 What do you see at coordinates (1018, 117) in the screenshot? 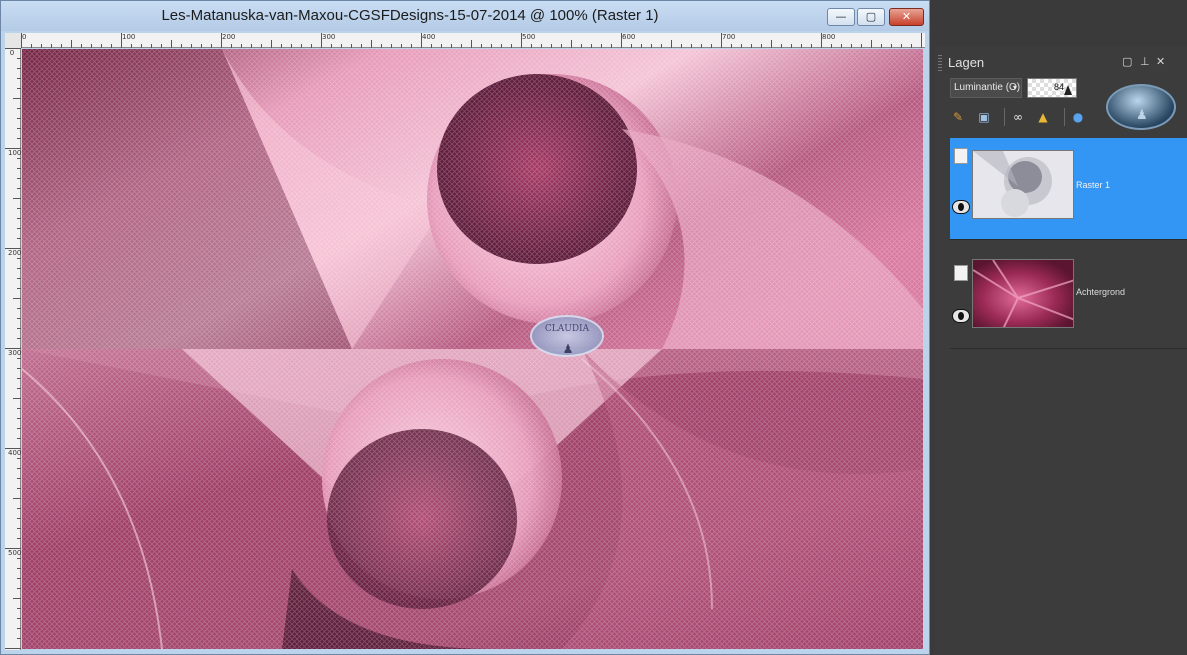
I see `link-icon: ∞` at bounding box center [1018, 117].